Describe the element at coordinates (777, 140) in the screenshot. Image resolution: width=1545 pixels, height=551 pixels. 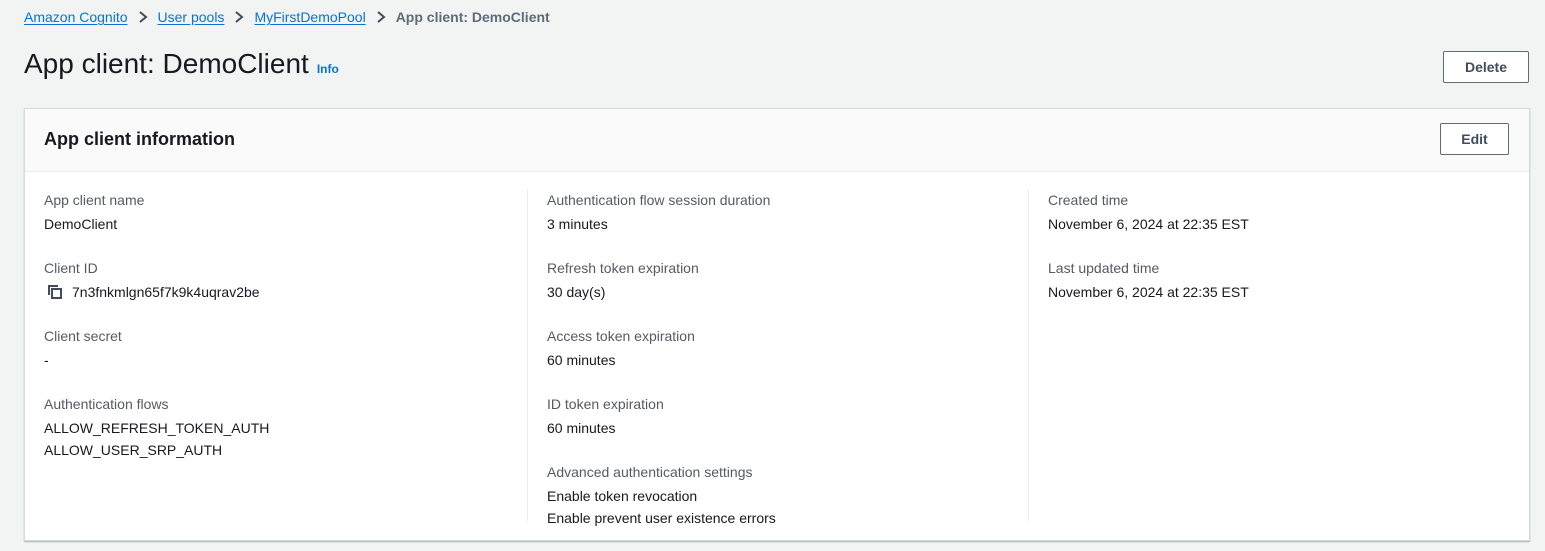
I see `panel-header: App client information Edit` at that location.